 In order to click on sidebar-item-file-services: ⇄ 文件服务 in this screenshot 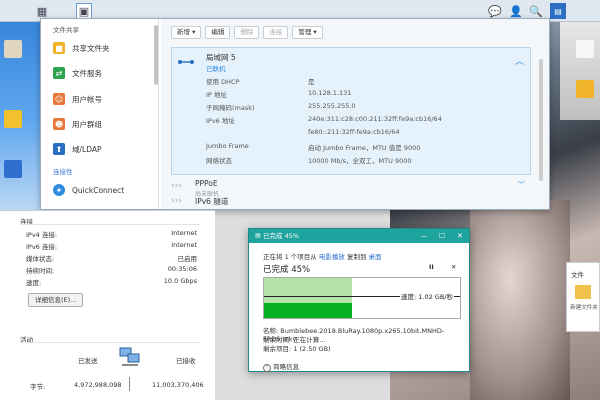, I will do `click(77, 73)`.